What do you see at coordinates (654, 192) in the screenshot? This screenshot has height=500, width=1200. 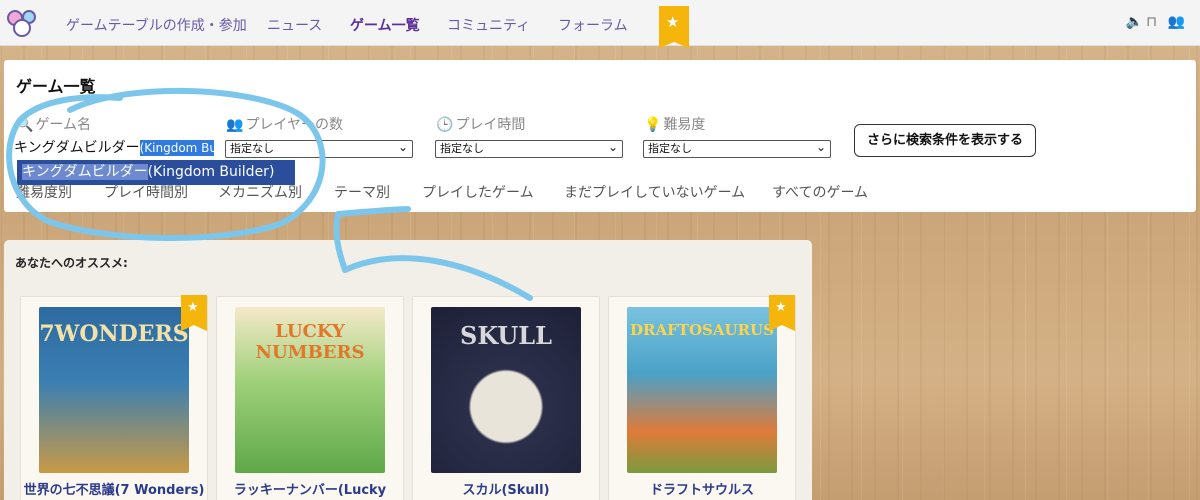 I see `tab-not-played: まだプレイしていないゲーム` at bounding box center [654, 192].